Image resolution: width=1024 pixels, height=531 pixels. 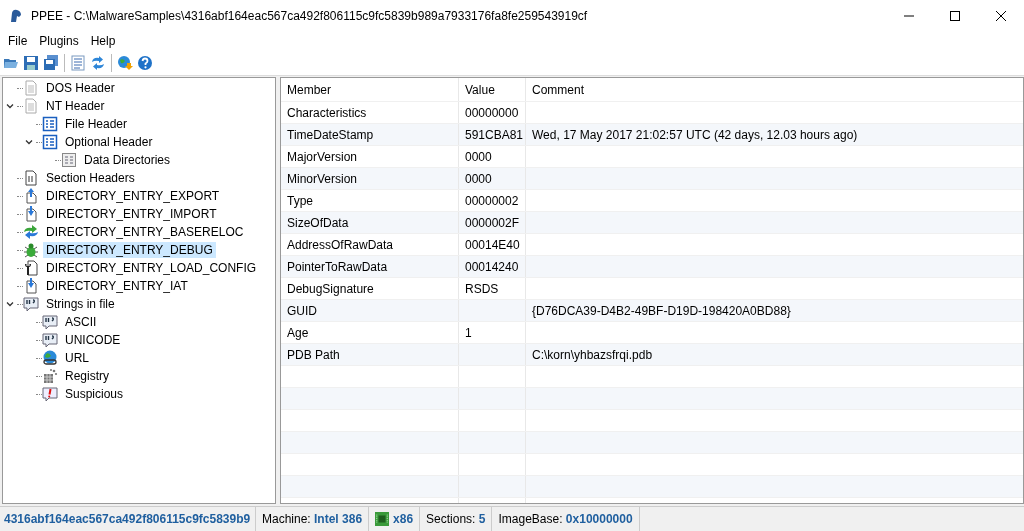 I want to click on table-cell: GUID, so click(x=302, y=310).